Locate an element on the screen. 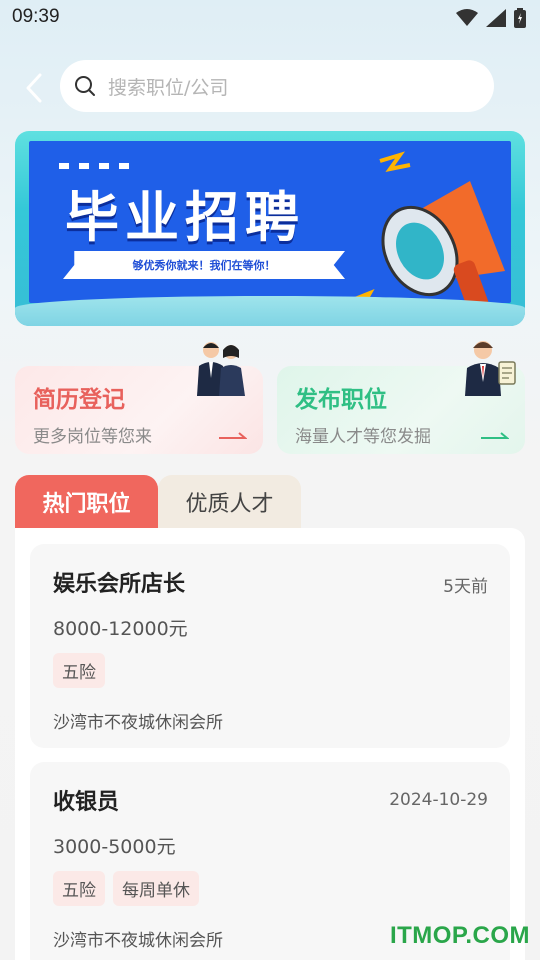 This screenshot has height=960, width=540. watermark: ITMOP.COM is located at coordinates (459, 935).